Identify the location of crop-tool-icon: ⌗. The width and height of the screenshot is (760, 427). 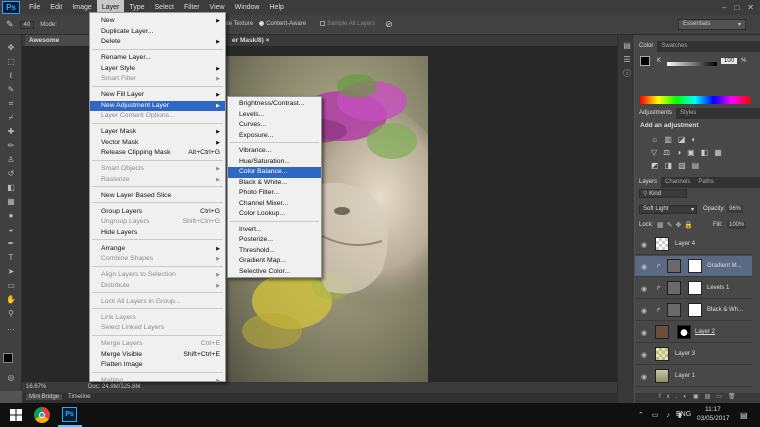
(11, 104).